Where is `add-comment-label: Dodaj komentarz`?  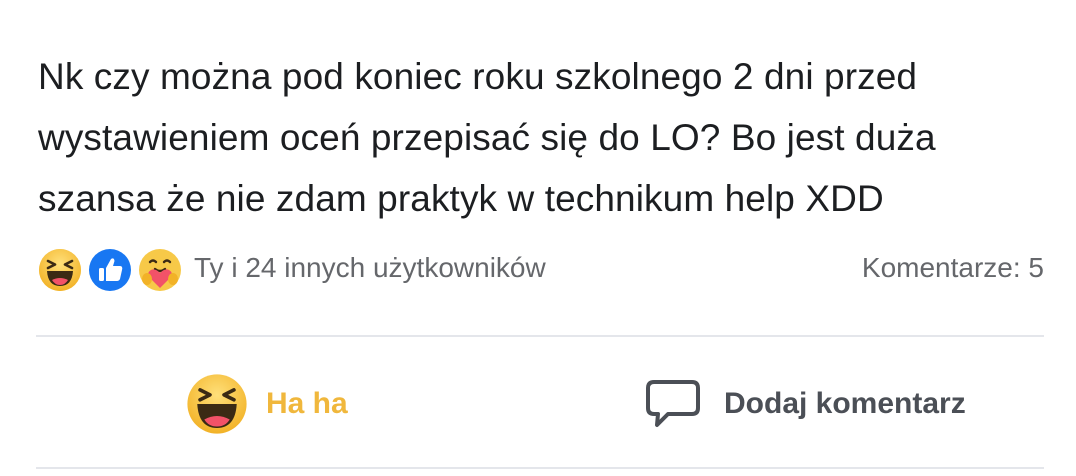
add-comment-label: Dodaj komentarz is located at coordinates (845, 403).